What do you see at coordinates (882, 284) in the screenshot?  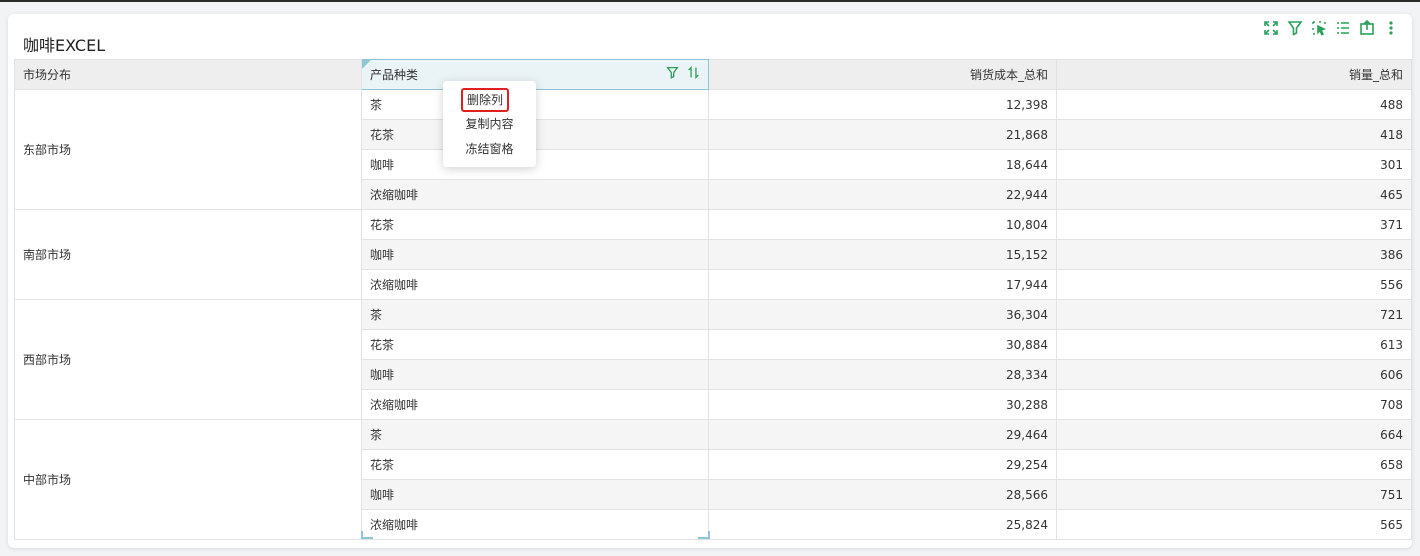 I see `cell-cost: 17,944` at bounding box center [882, 284].